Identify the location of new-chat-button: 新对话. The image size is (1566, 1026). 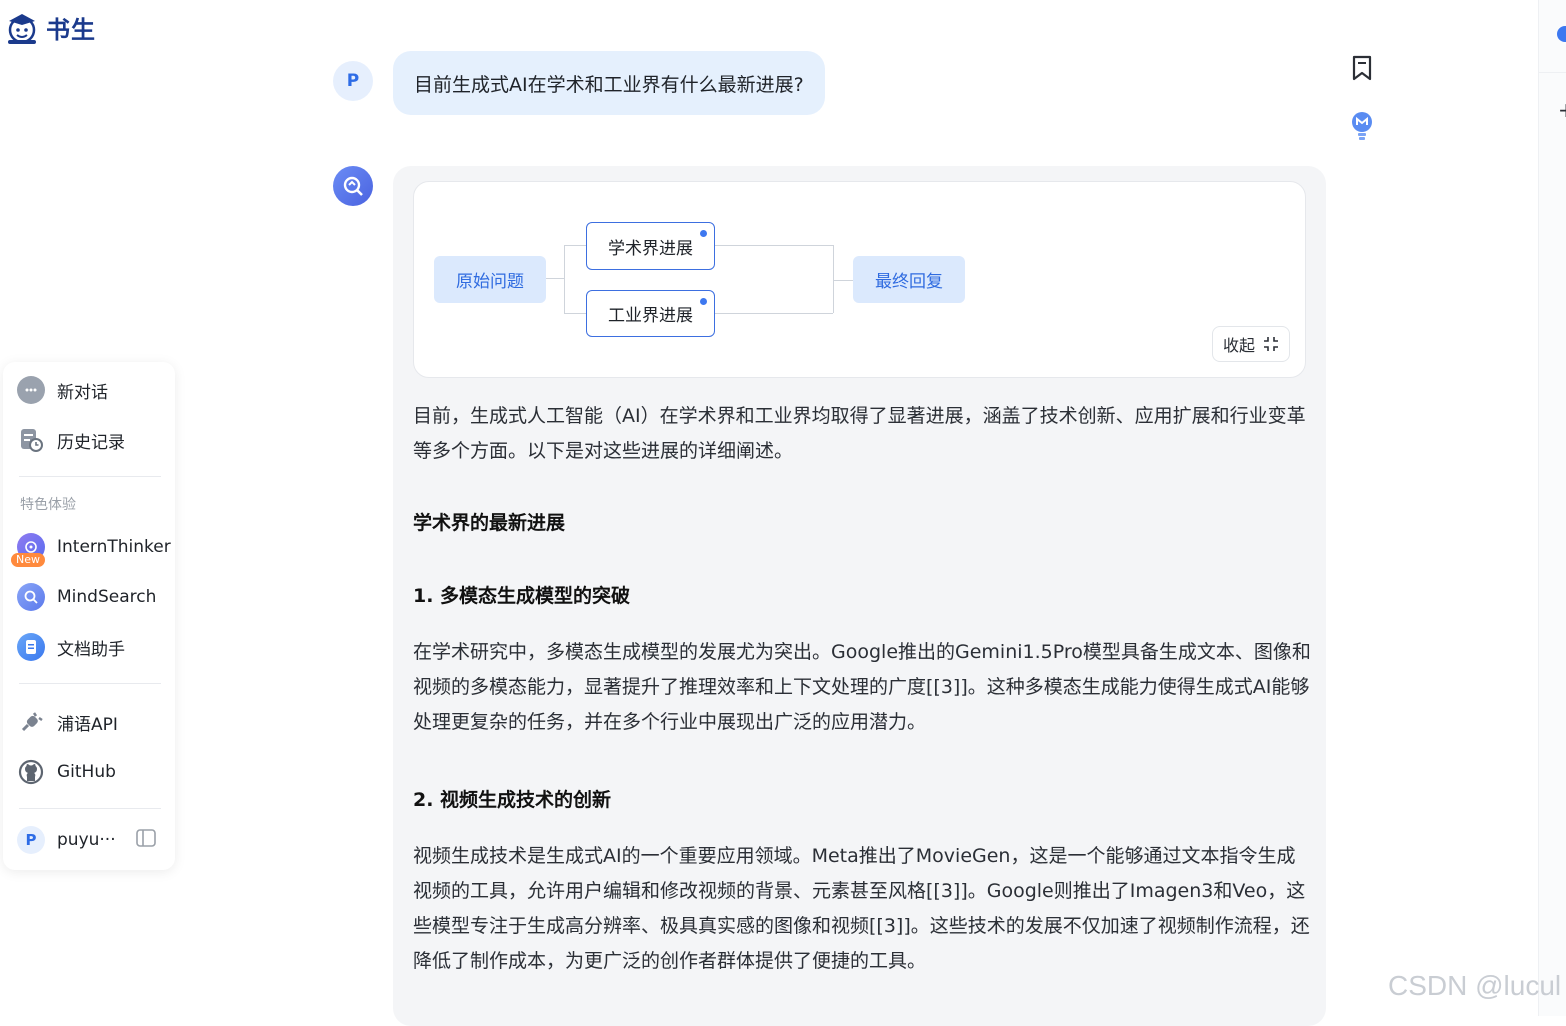
(62, 390).